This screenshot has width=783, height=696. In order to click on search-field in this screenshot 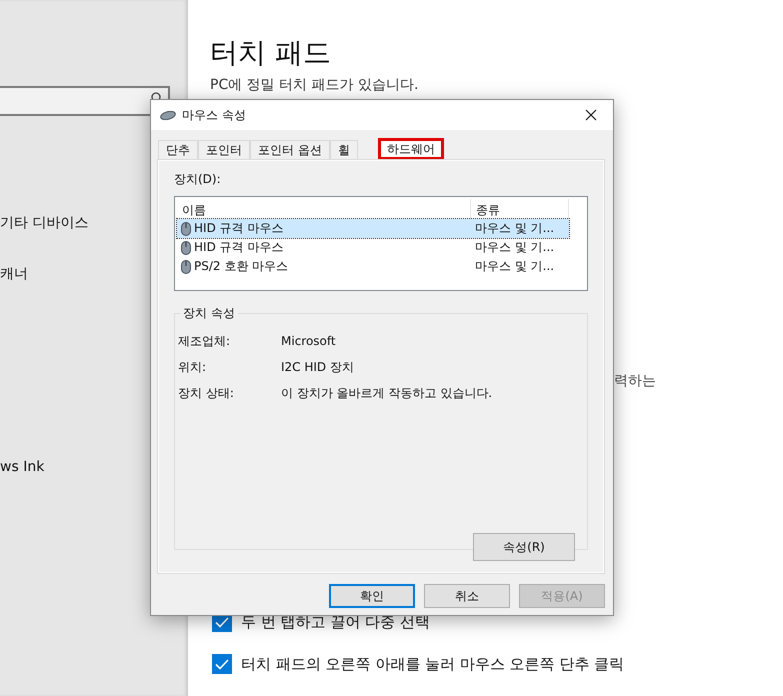, I will do `click(85, 101)`.